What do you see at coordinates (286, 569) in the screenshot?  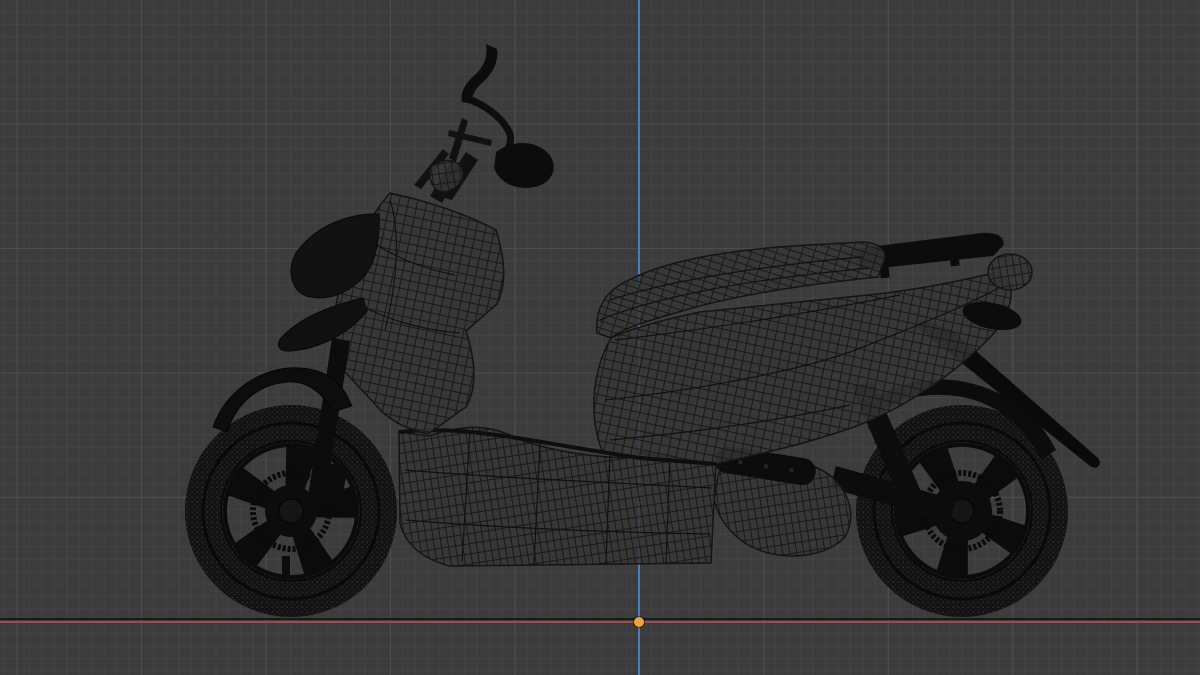 I see `front-stand` at bounding box center [286, 569].